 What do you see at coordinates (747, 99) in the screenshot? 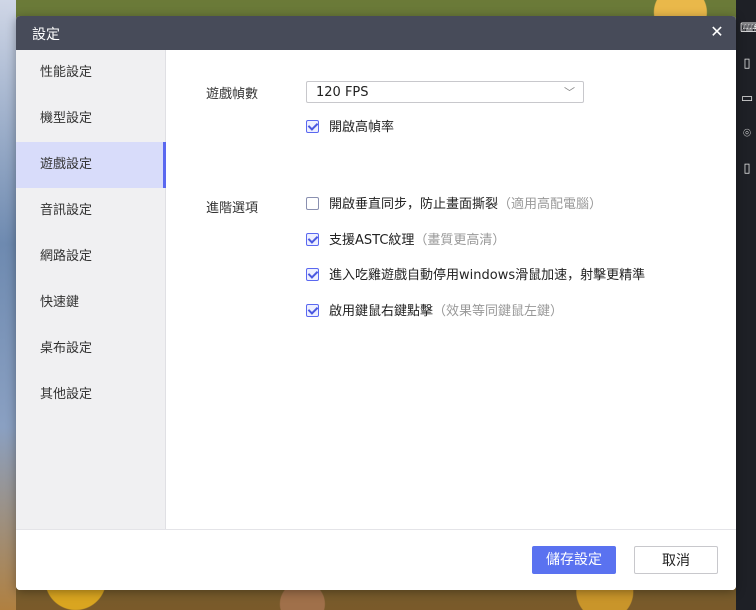
I see `screenshot-icon: ▭` at bounding box center [747, 99].